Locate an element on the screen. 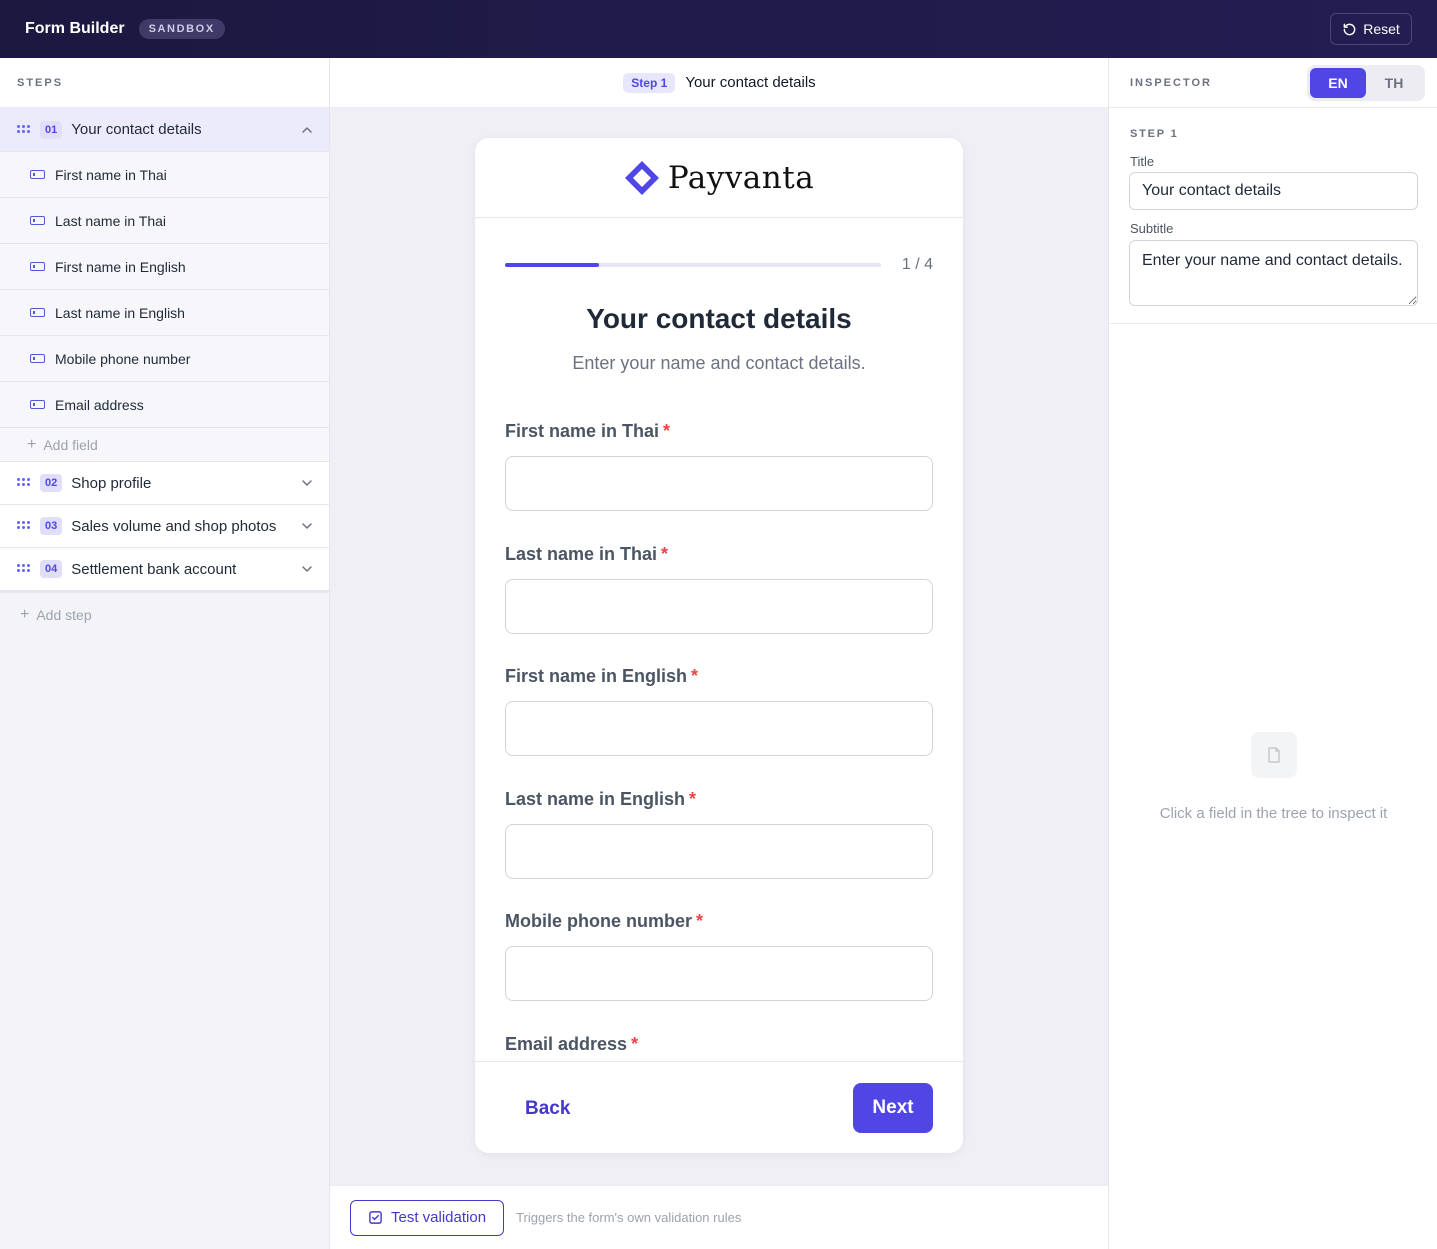  last-name-english-input is located at coordinates (719, 851).